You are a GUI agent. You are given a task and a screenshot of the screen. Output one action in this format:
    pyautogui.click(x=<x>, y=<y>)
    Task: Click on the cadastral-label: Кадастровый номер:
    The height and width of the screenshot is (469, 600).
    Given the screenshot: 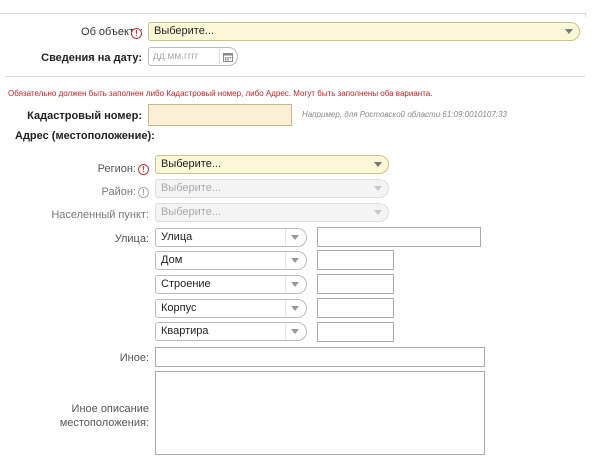 What is the action you would take?
    pyautogui.click(x=84, y=116)
    